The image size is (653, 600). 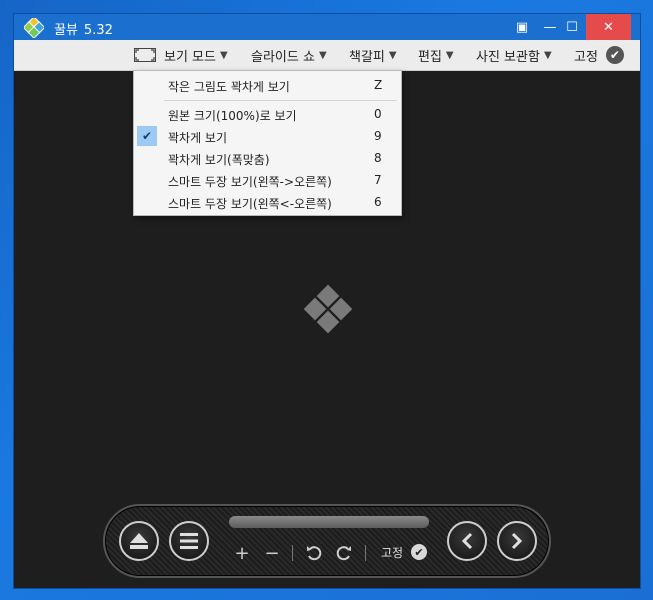 I want to click on menu-photo-box-label: 사진 보관함, so click(x=508, y=57).